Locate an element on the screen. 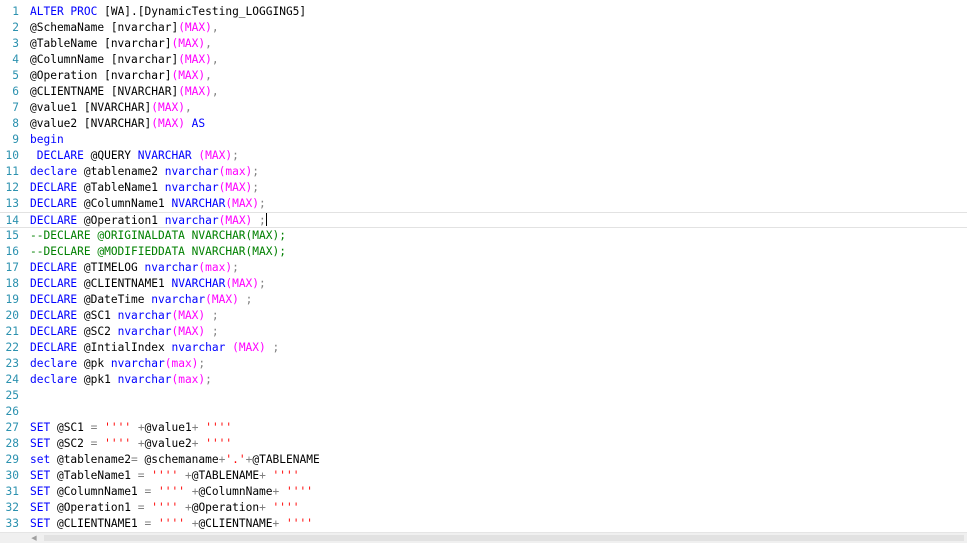 Image resolution: width=967 pixels, height=543 pixels. code-line: 13 DECLARE @ColumnName1 NVARCHAR(MAX); is located at coordinates (483, 204).